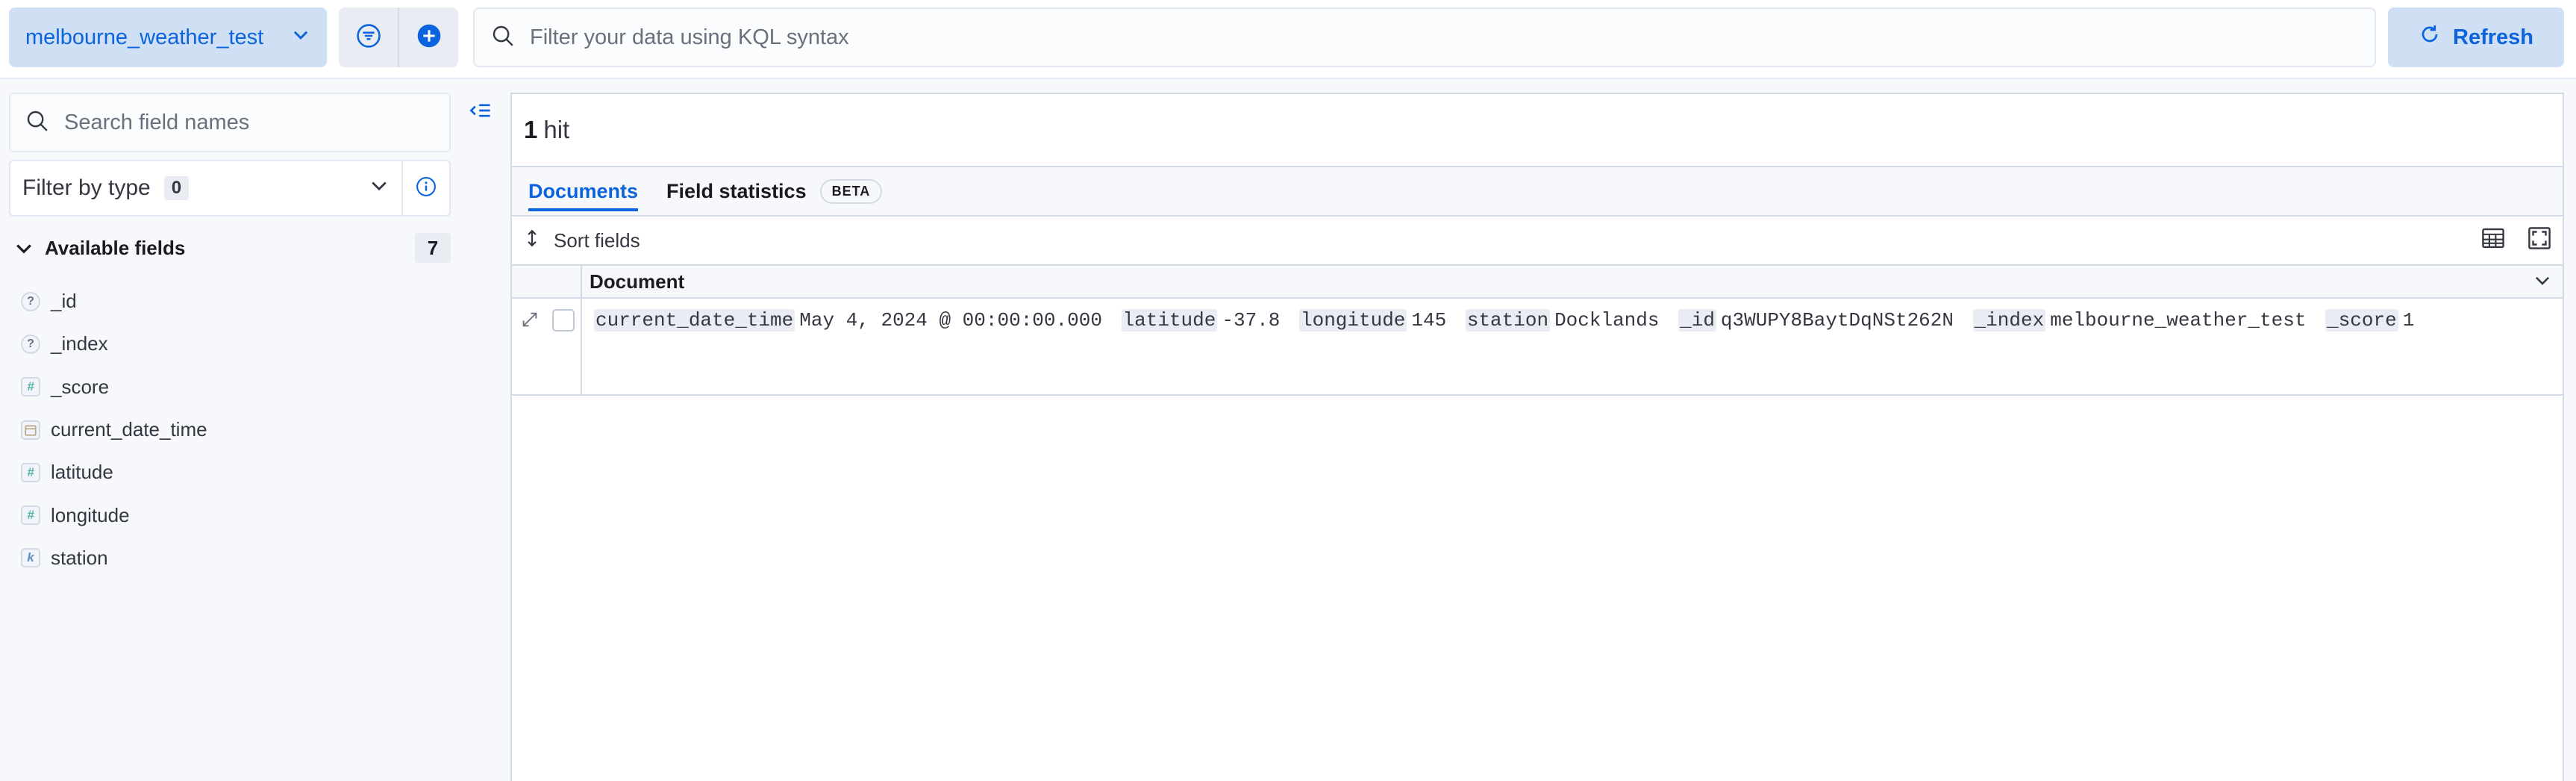 This screenshot has width=2576, height=781. I want to click on field-name: _id, so click(64, 301).